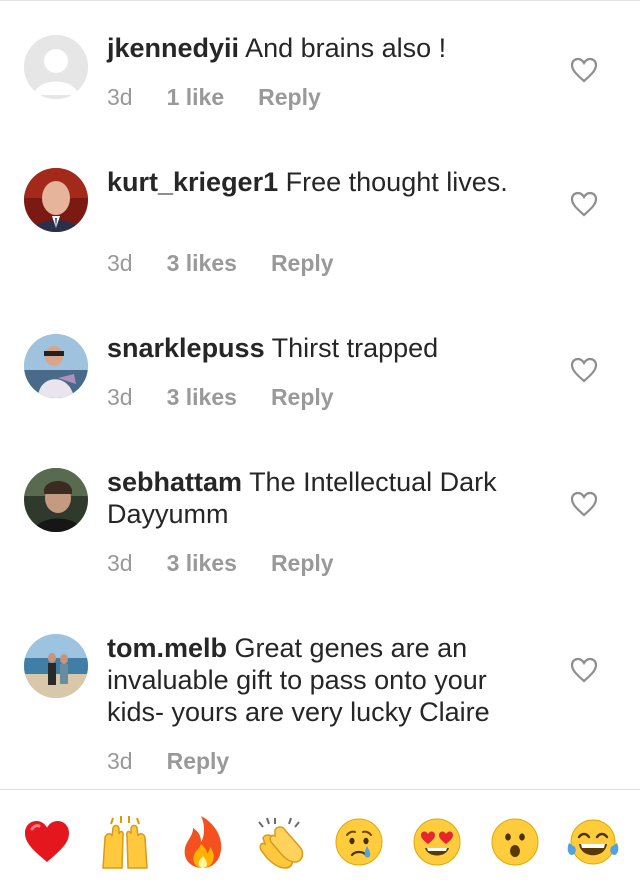  I want to click on crying-face-emoji-icon, so click(359, 842).